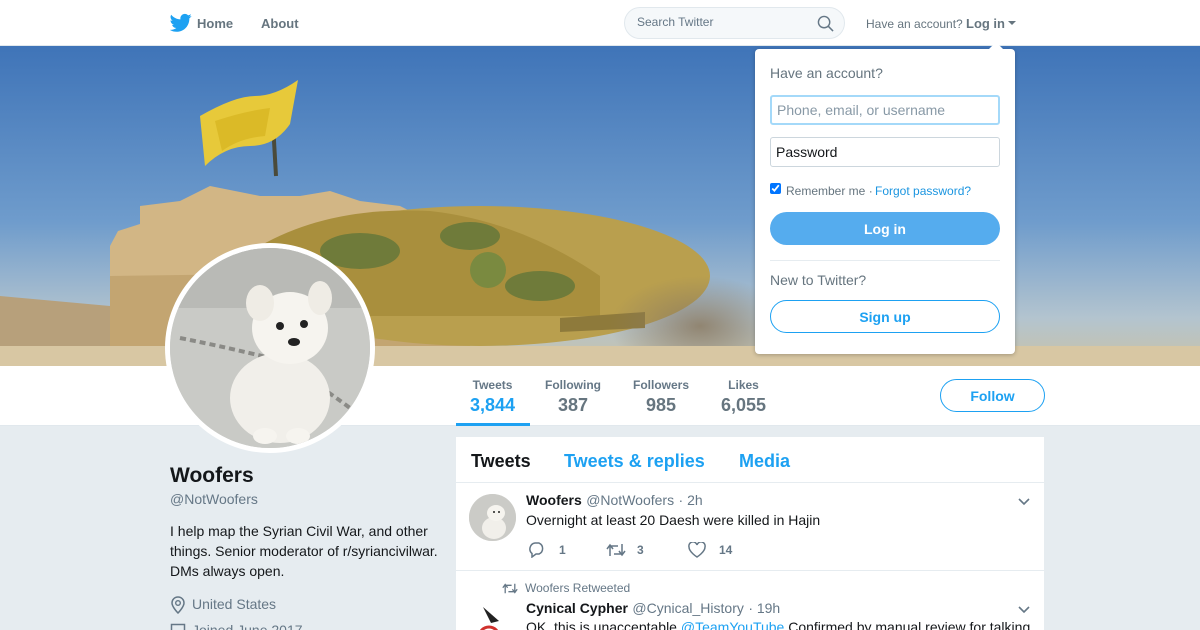 The image size is (1200, 630). I want to click on profile-location-text: United States, so click(234, 604).